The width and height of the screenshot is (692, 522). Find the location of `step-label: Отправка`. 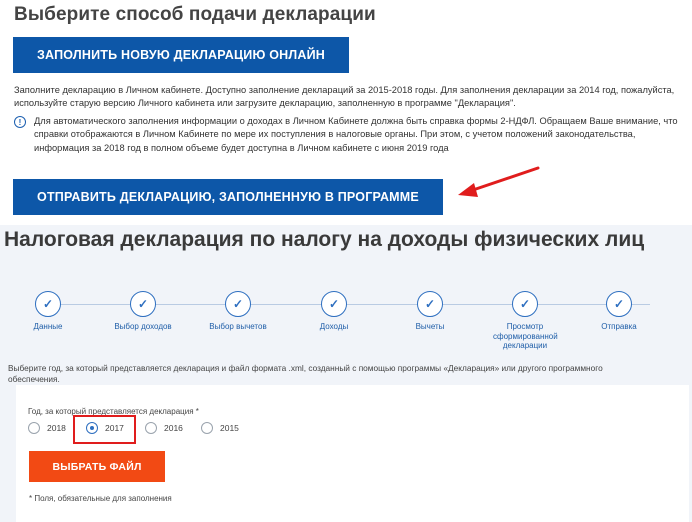

step-label: Отправка is located at coordinates (619, 326).